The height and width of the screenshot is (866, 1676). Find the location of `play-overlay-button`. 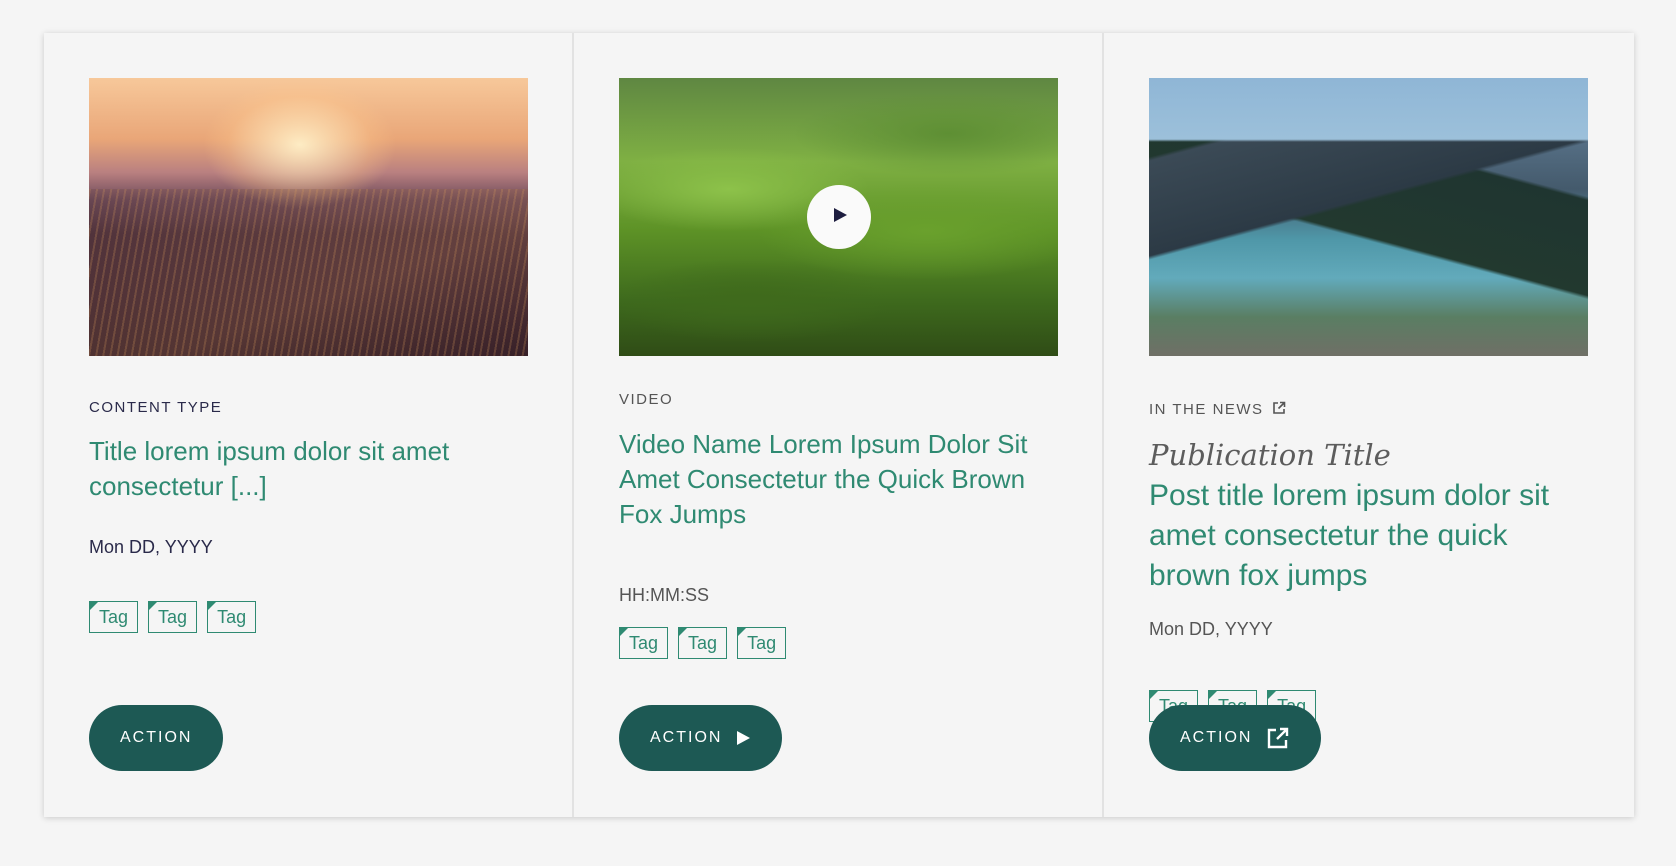

play-overlay-button is located at coordinates (838, 217).